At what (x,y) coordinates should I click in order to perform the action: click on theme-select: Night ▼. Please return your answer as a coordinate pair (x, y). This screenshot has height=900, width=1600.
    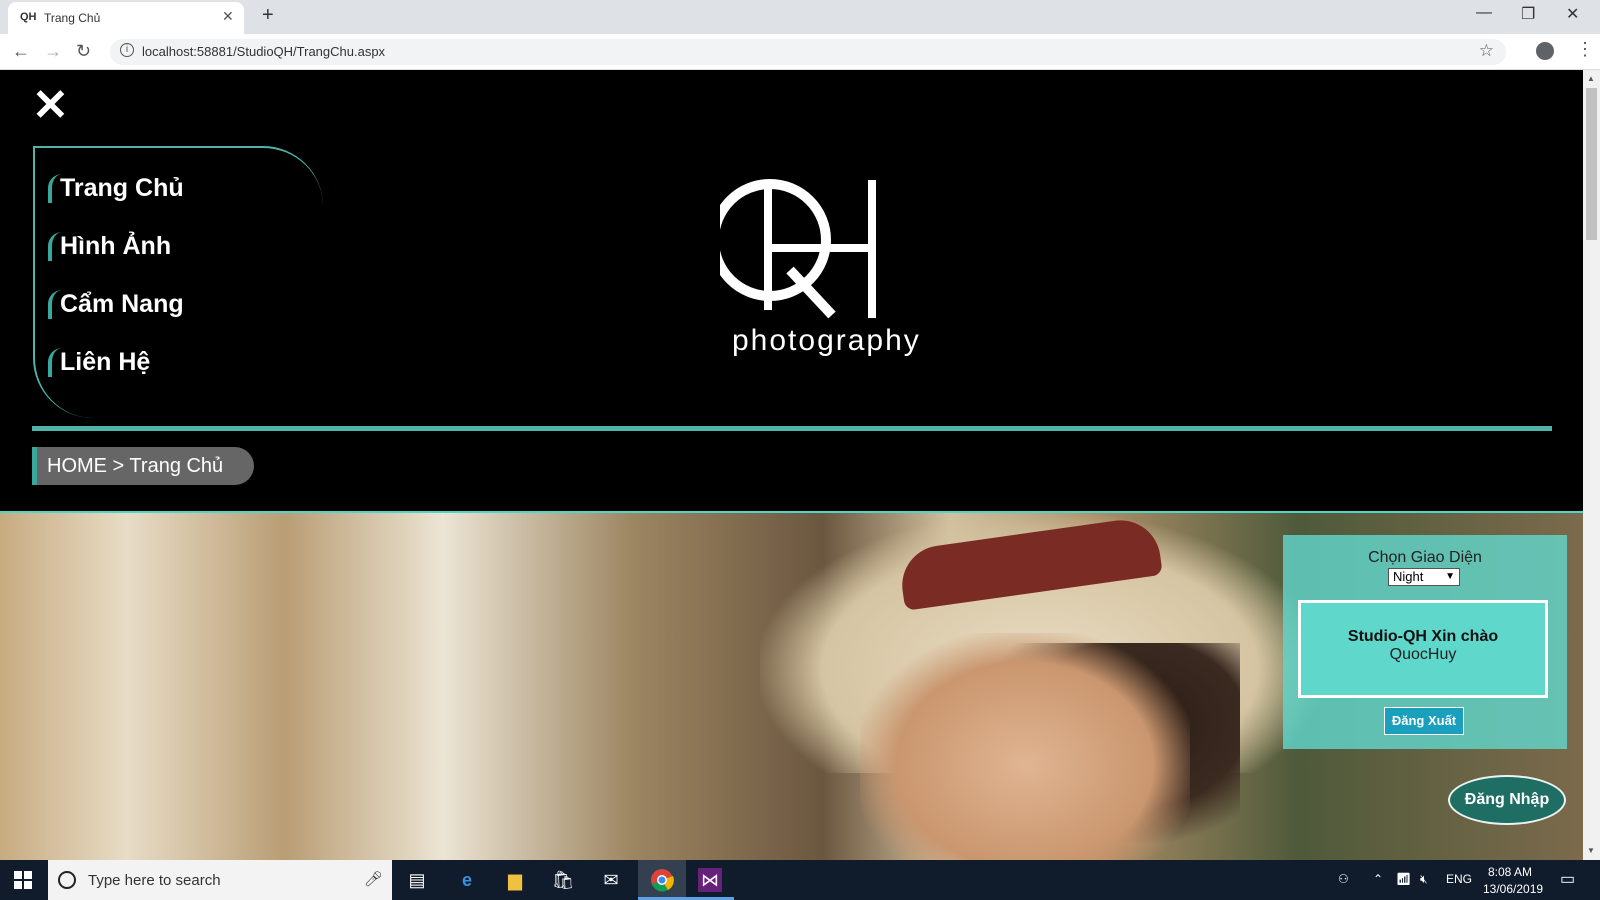
    Looking at the image, I should click on (1424, 577).